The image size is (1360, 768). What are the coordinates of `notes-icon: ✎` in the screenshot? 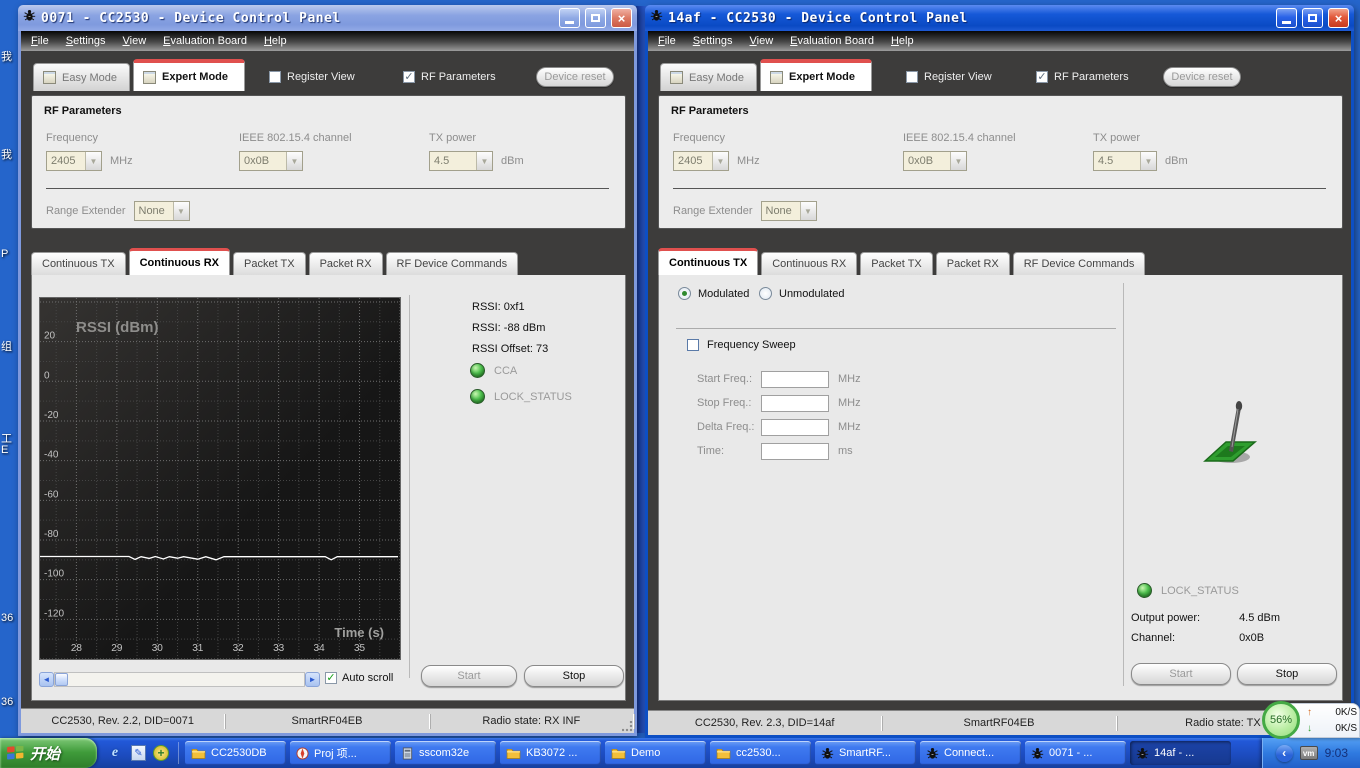 It's located at (138, 753).